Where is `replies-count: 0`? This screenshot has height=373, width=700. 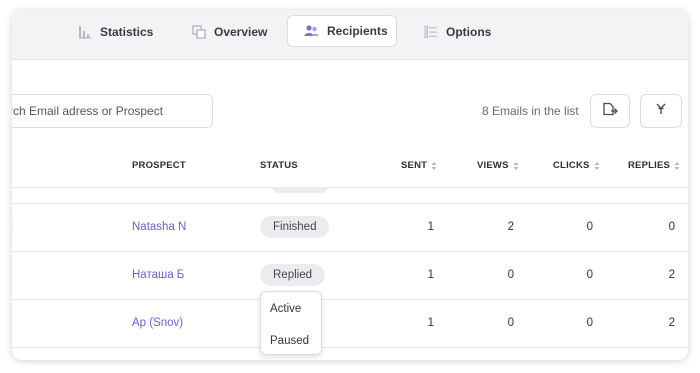 replies-count: 0 is located at coordinates (671, 227).